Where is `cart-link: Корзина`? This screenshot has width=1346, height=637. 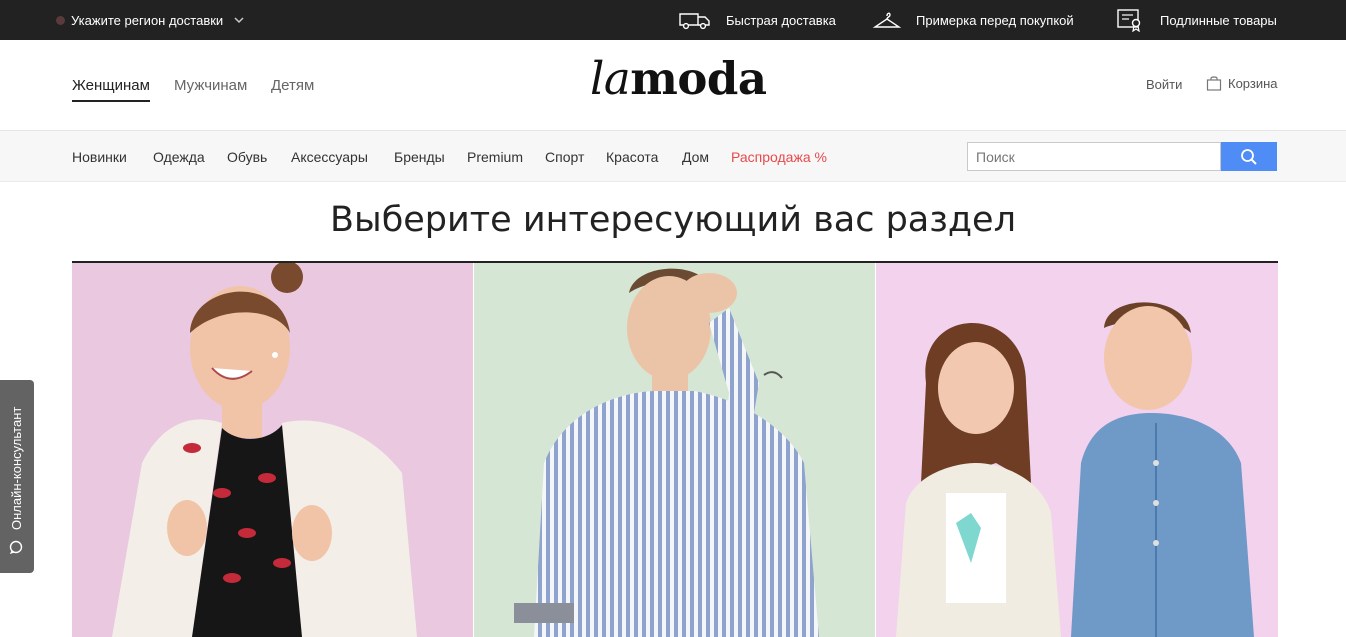 cart-link: Корзина is located at coordinates (1242, 83).